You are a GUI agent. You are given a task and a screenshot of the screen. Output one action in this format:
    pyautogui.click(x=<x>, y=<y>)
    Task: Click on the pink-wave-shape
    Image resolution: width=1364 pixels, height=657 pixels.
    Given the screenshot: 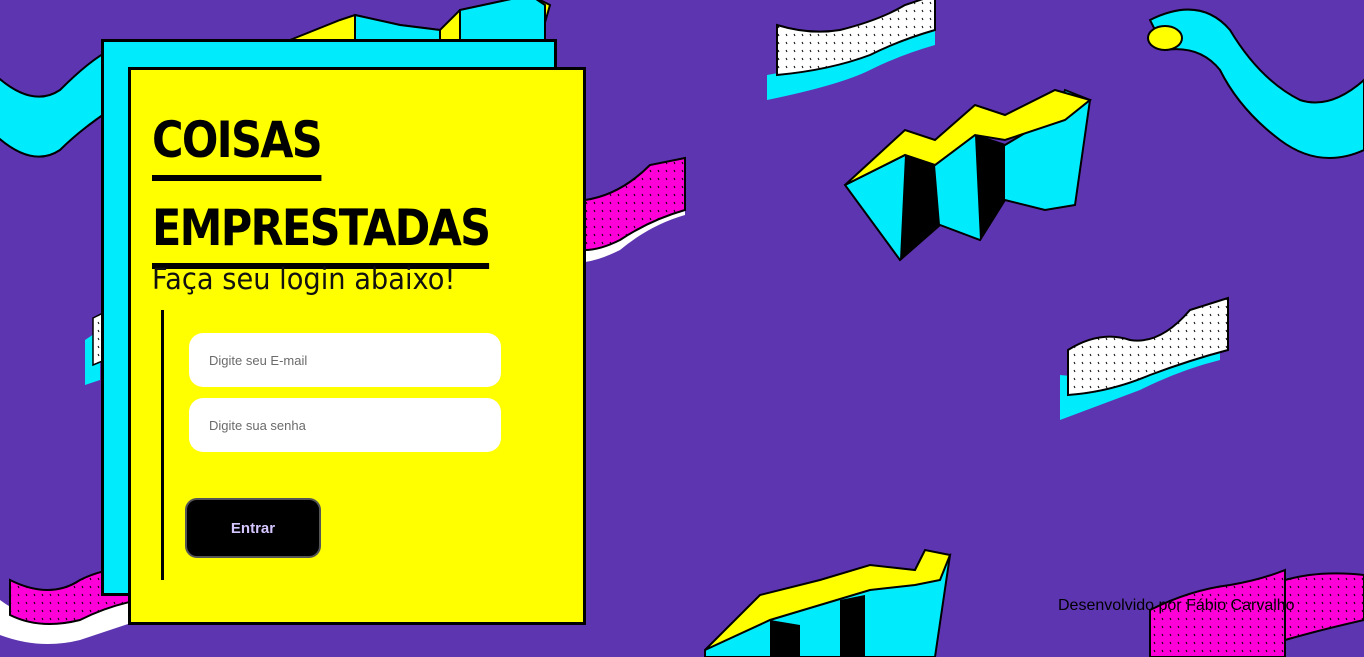 What is the action you would take?
    pyautogui.click(x=1324, y=607)
    